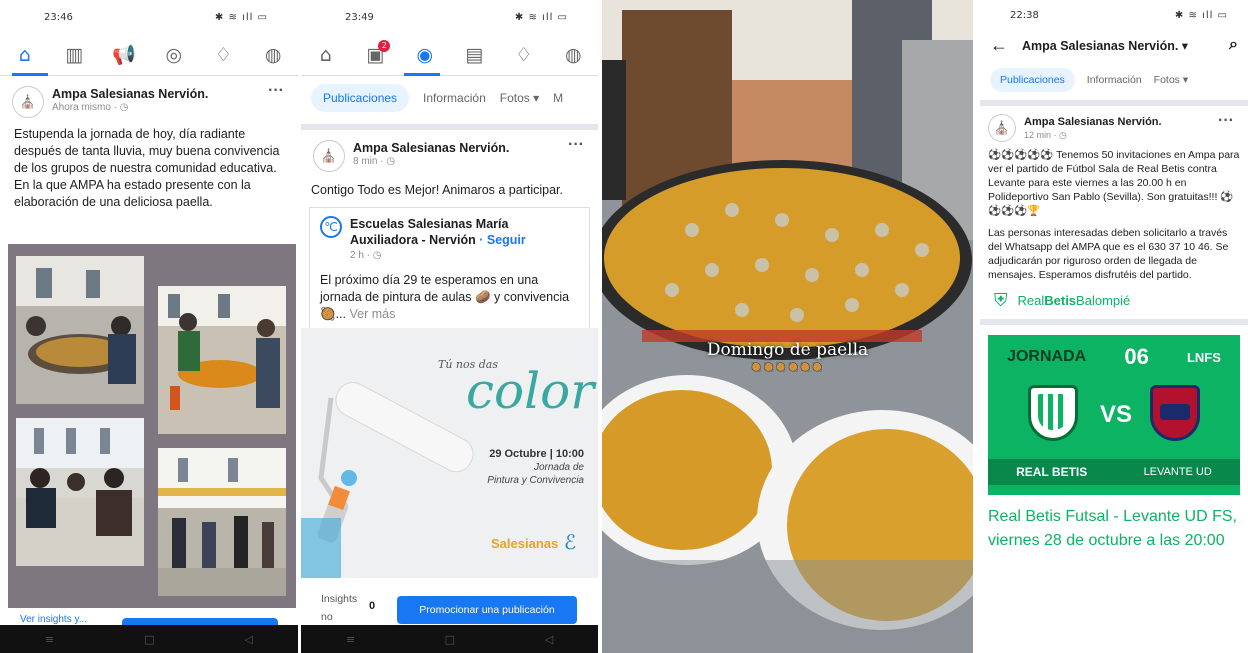  Describe the element at coordinates (1203, 357) in the screenshot. I see `league-label: LNFS` at that location.